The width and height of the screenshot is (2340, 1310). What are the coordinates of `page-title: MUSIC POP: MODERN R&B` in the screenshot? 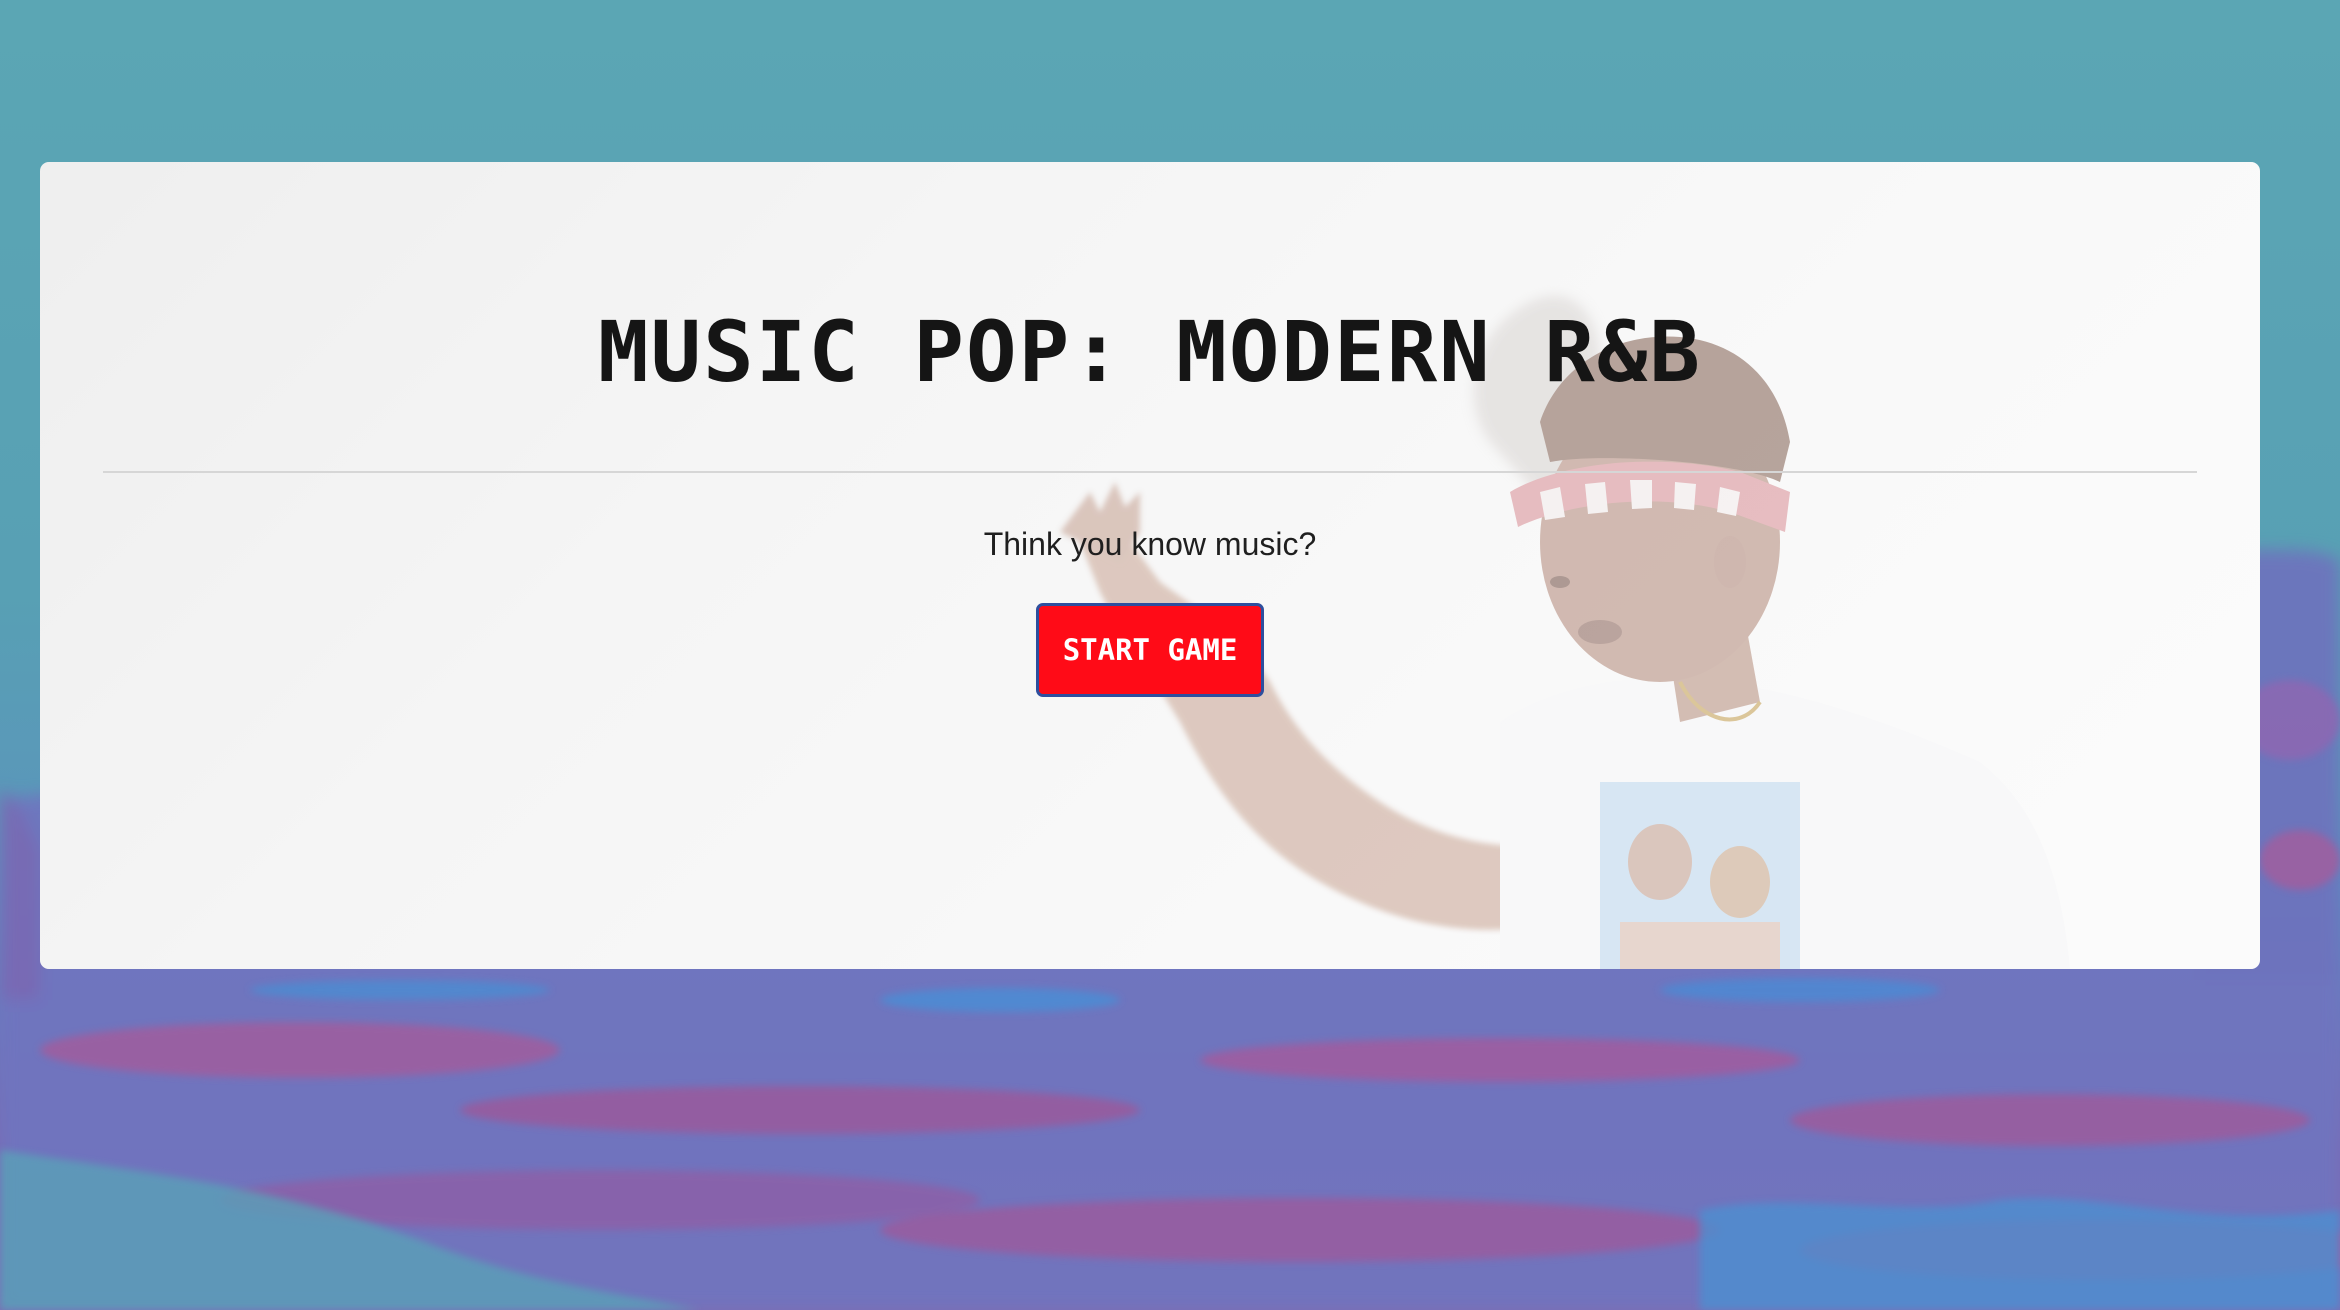 It's located at (1150, 352).